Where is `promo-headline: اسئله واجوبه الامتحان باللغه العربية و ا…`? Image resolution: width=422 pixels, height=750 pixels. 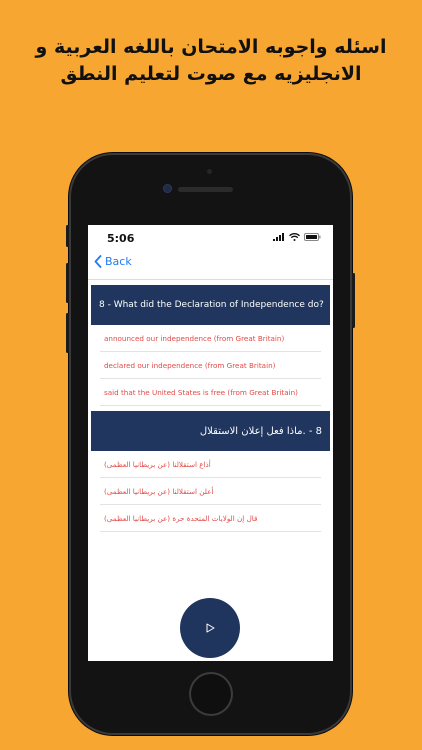
promo-headline: اسئله واجوبه الامتحان باللغه العربية و ا… is located at coordinates (211, 61).